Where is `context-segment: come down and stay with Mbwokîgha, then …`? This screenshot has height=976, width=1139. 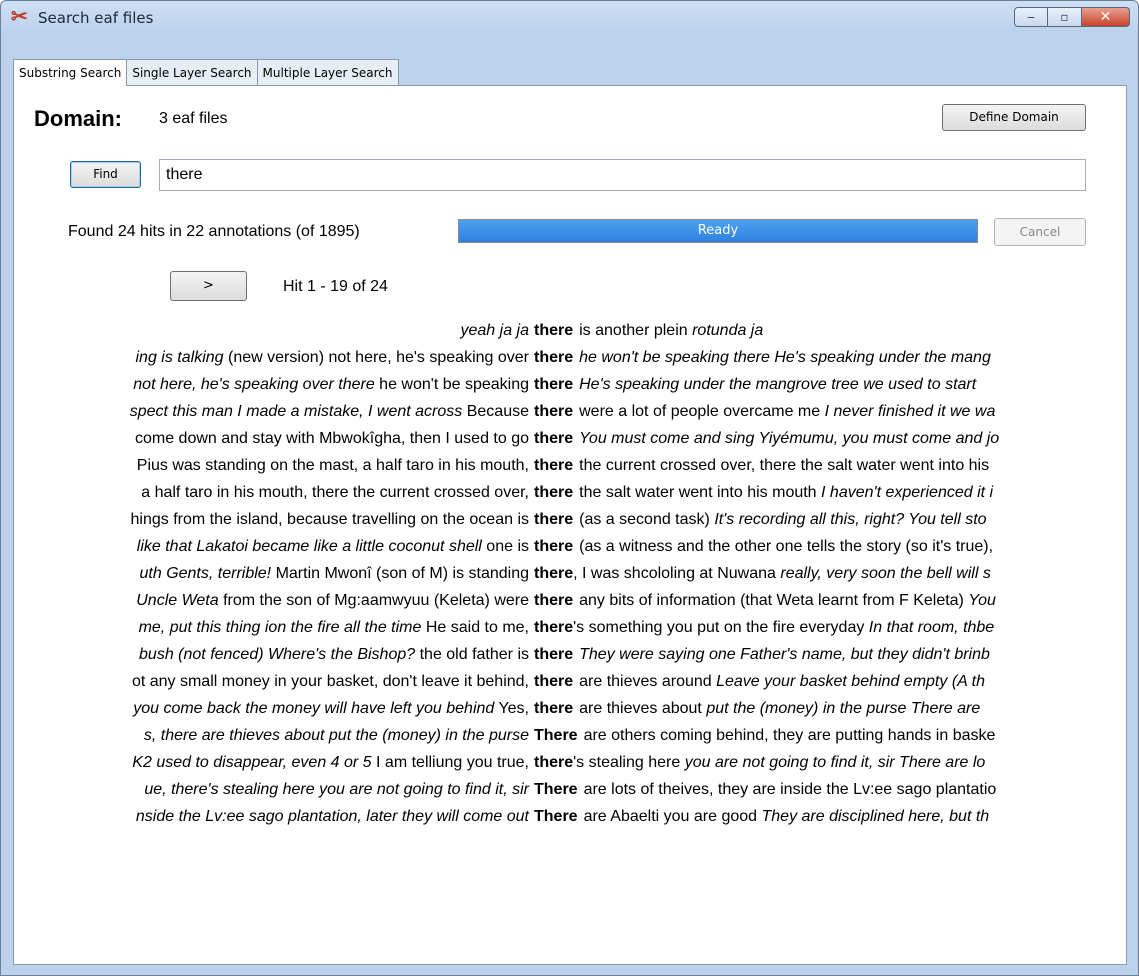
context-segment: come down and stay with Mbwokîgha, then … is located at coordinates (331, 438).